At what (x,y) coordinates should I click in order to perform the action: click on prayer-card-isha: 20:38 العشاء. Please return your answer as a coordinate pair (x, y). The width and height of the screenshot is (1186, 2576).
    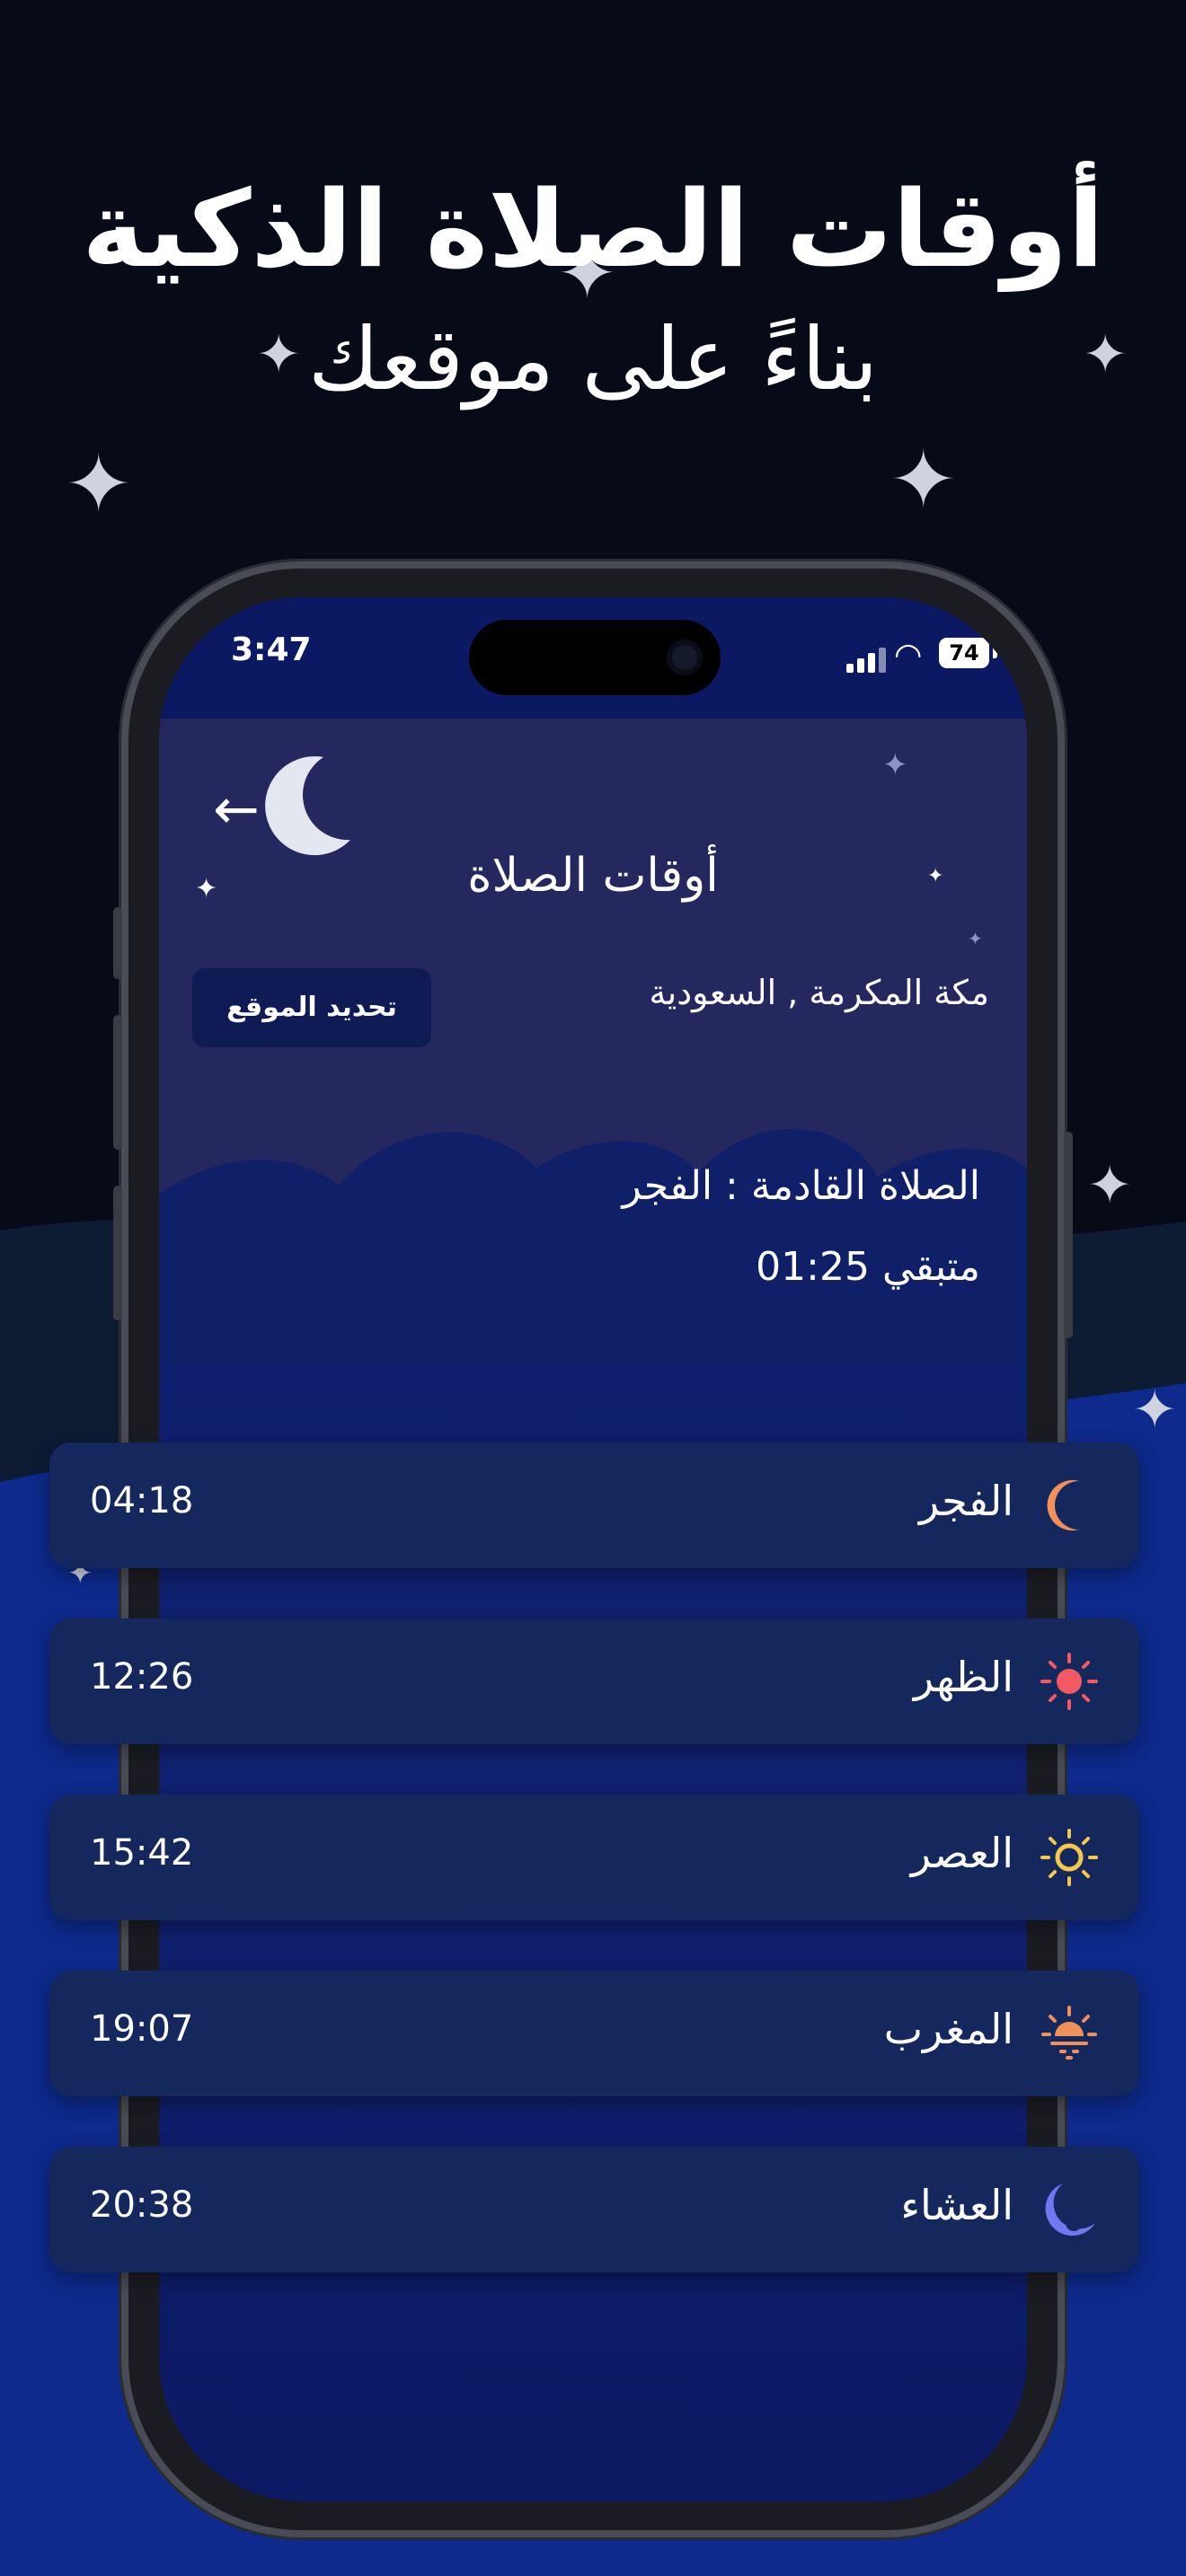
    Looking at the image, I should click on (594, 2209).